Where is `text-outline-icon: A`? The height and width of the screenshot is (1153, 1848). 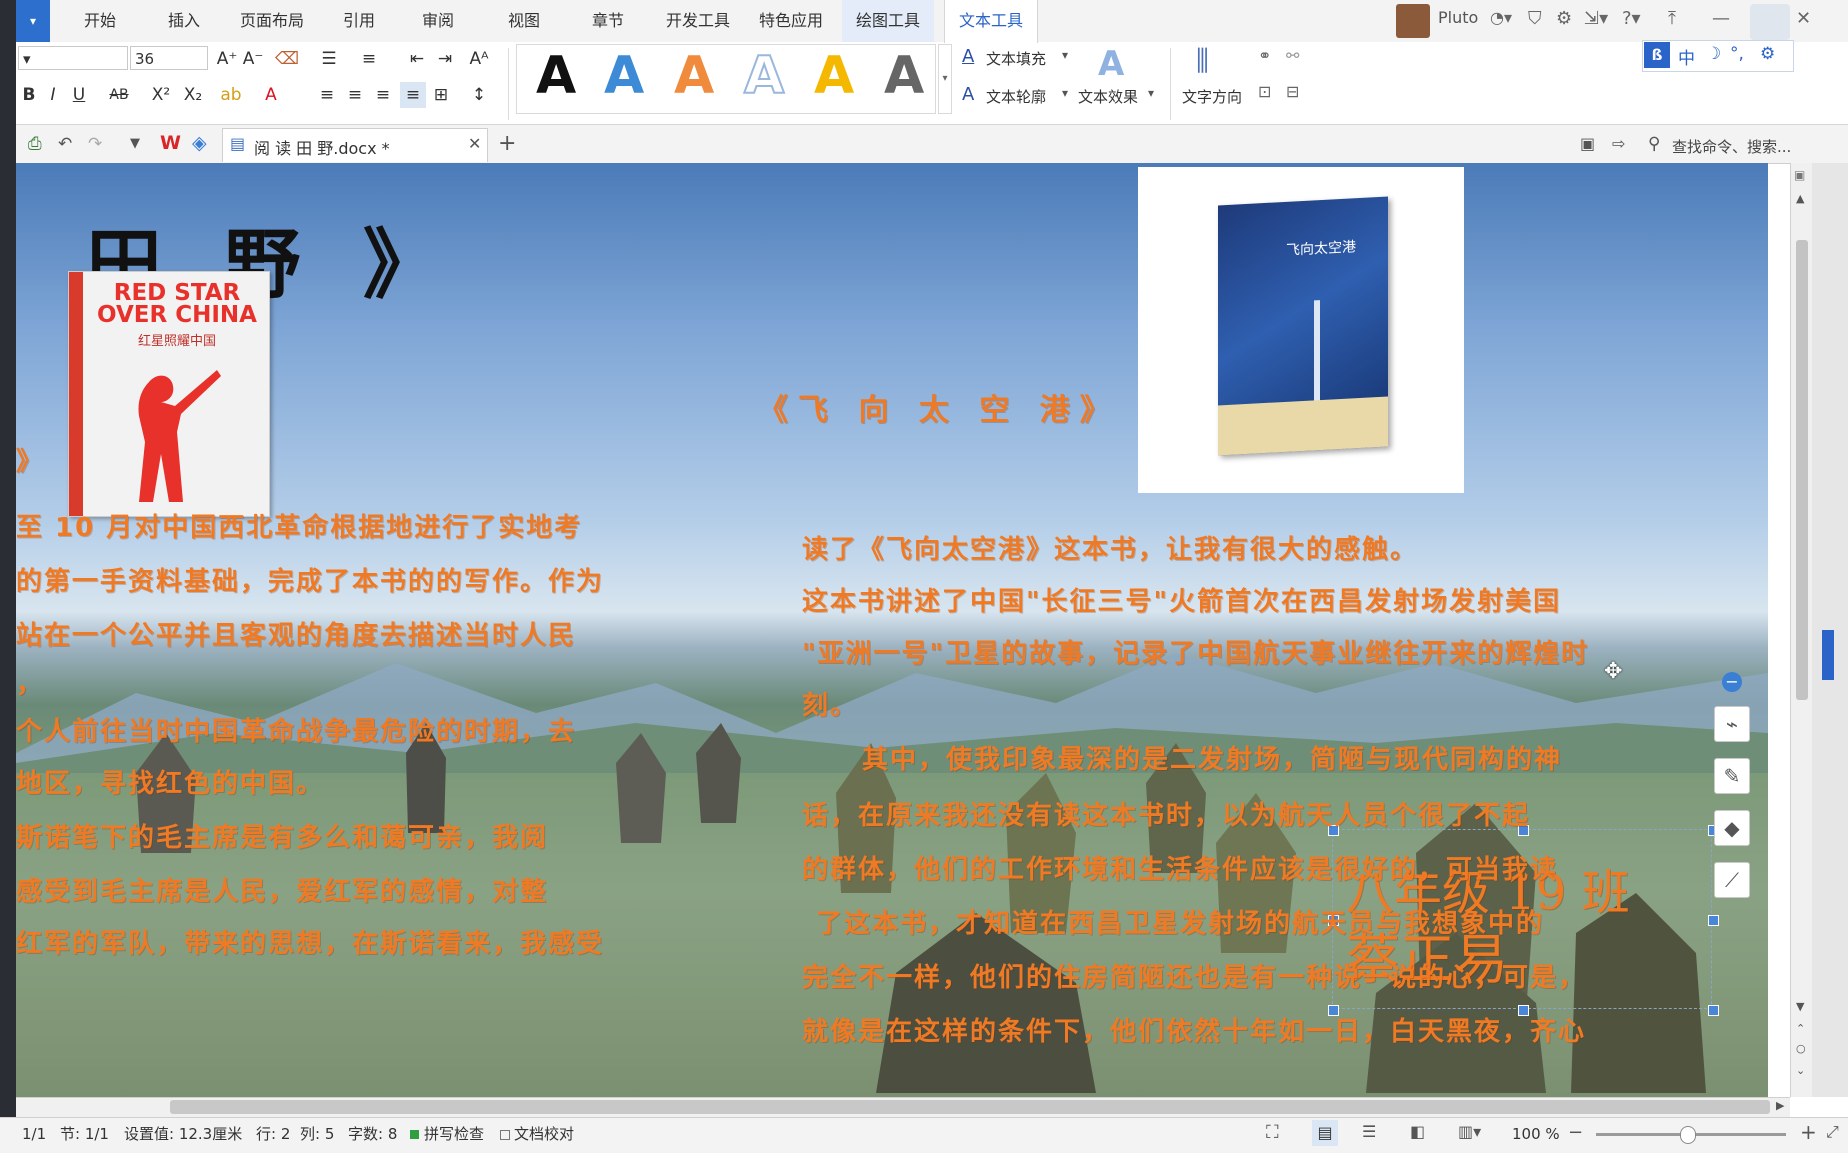 text-outline-icon: A is located at coordinates (968, 94).